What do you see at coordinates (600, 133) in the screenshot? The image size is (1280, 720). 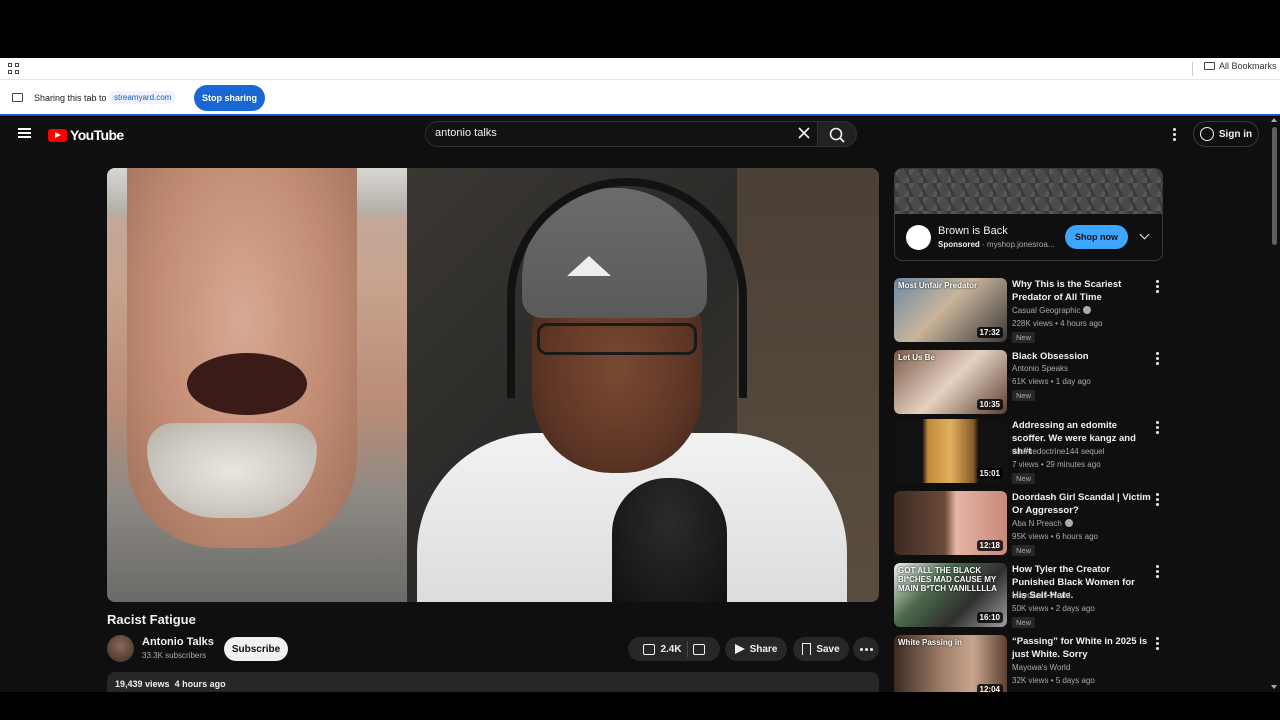 I see `search-input` at bounding box center [600, 133].